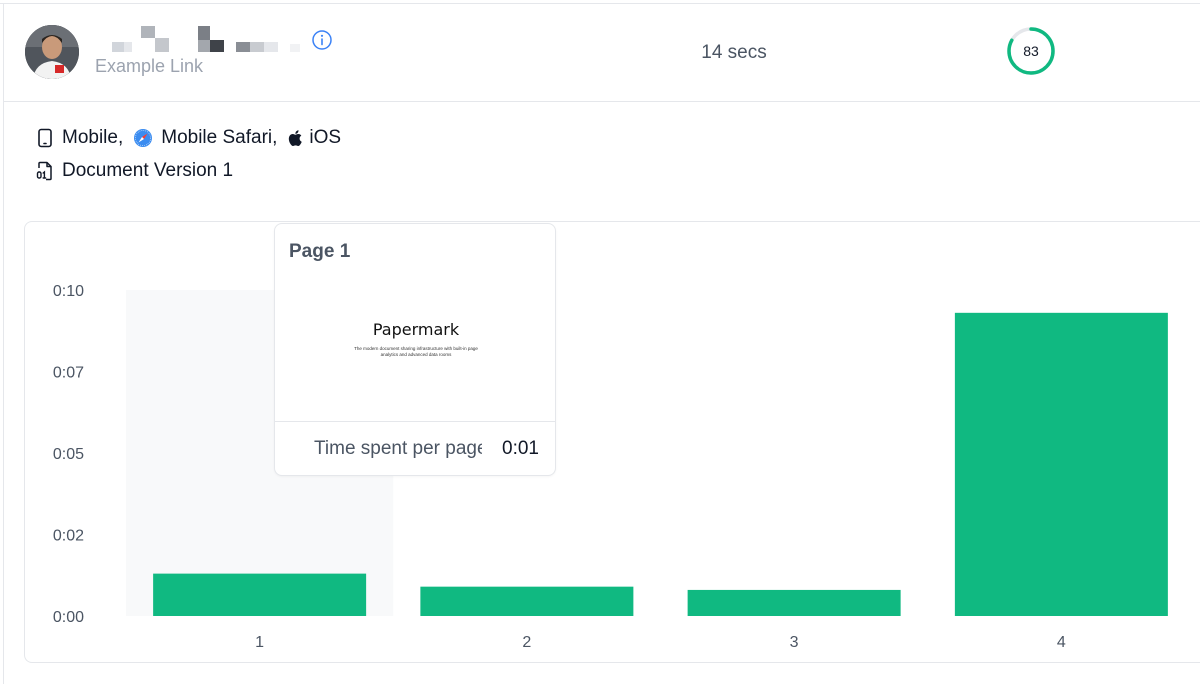 The image size is (1200, 684). I want to click on y-tick-label: 0:05, so click(68, 454).